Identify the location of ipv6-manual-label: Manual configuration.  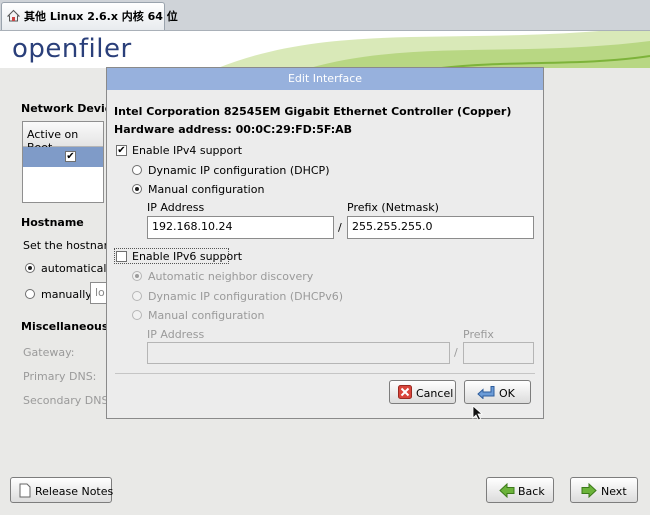
(206, 315).